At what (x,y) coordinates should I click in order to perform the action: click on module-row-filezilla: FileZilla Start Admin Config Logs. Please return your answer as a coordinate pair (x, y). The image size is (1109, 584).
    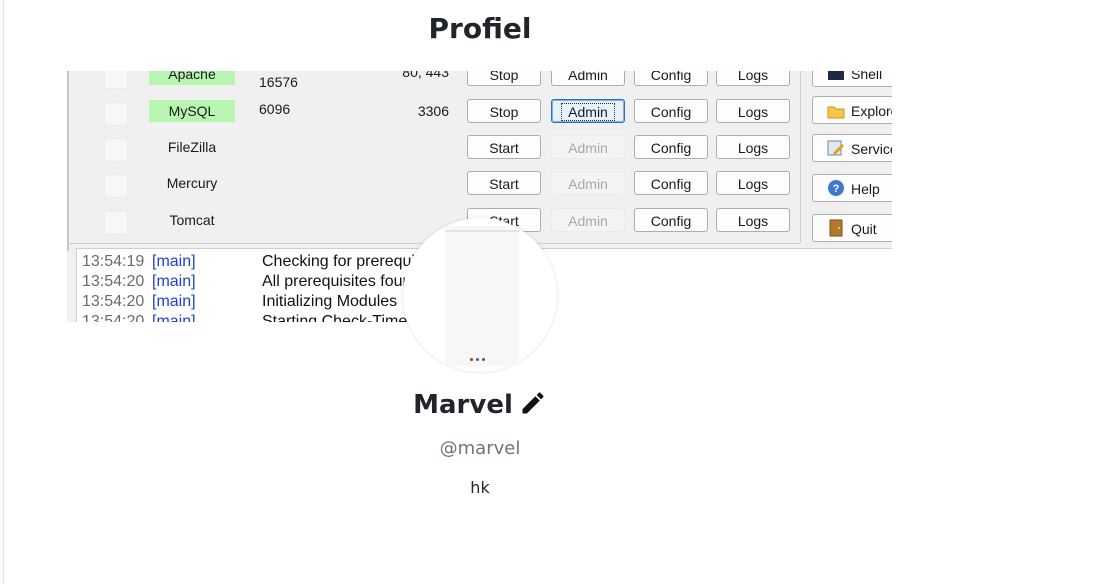
    Looking at the image, I should click on (433, 150).